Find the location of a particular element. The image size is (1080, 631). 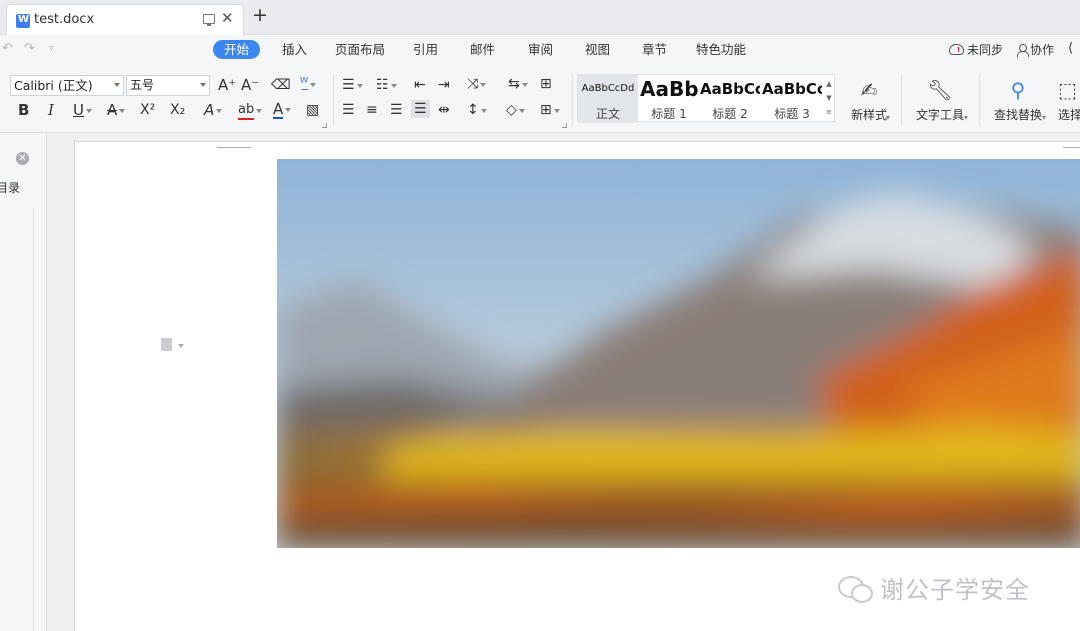

menu-review: 审阅 is located at coordinates (540, 49).